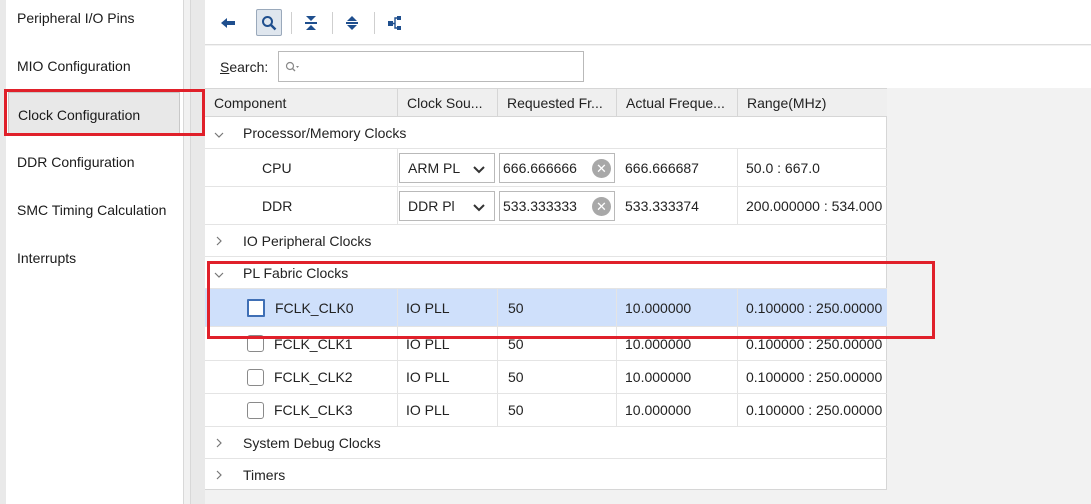 This screenshot has height=504, width=1091. What do you see at coordinates (313, 343) in the screenshot?
I see `component-label: FCLK_CLK1` at bounding box center [313, 343].